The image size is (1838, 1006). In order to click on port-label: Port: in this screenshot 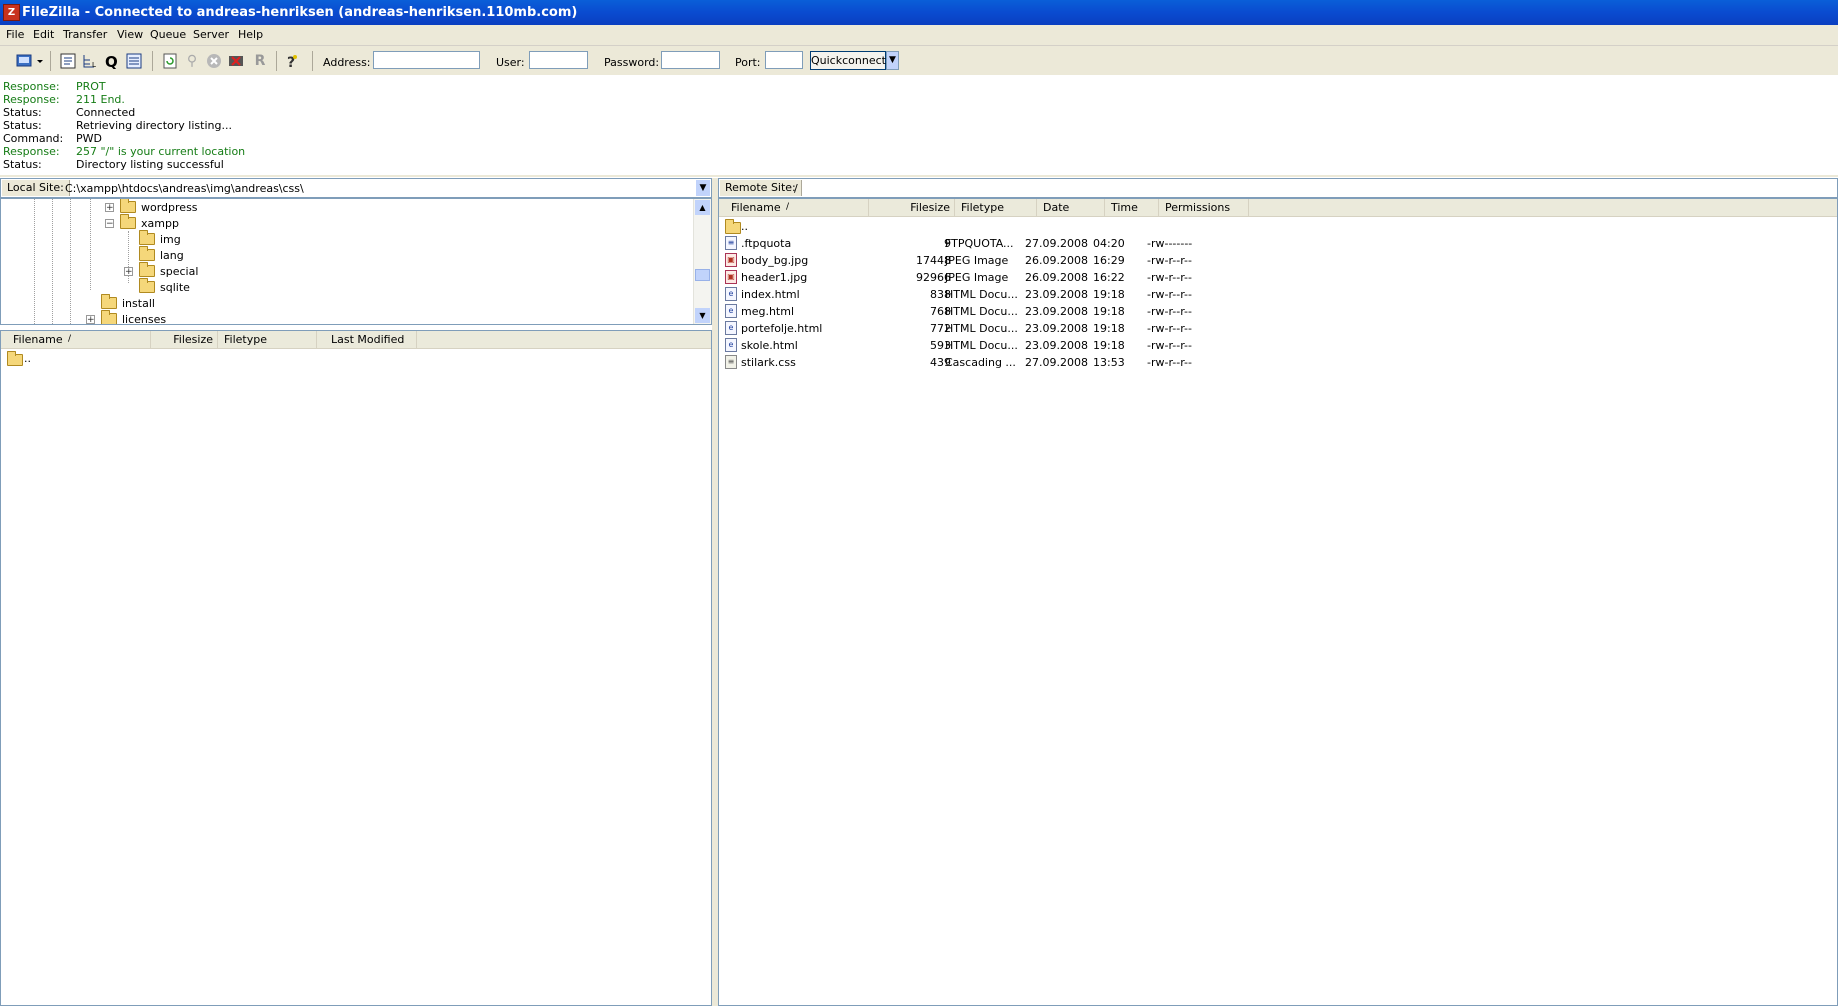, I will do `click(748, 62)`.